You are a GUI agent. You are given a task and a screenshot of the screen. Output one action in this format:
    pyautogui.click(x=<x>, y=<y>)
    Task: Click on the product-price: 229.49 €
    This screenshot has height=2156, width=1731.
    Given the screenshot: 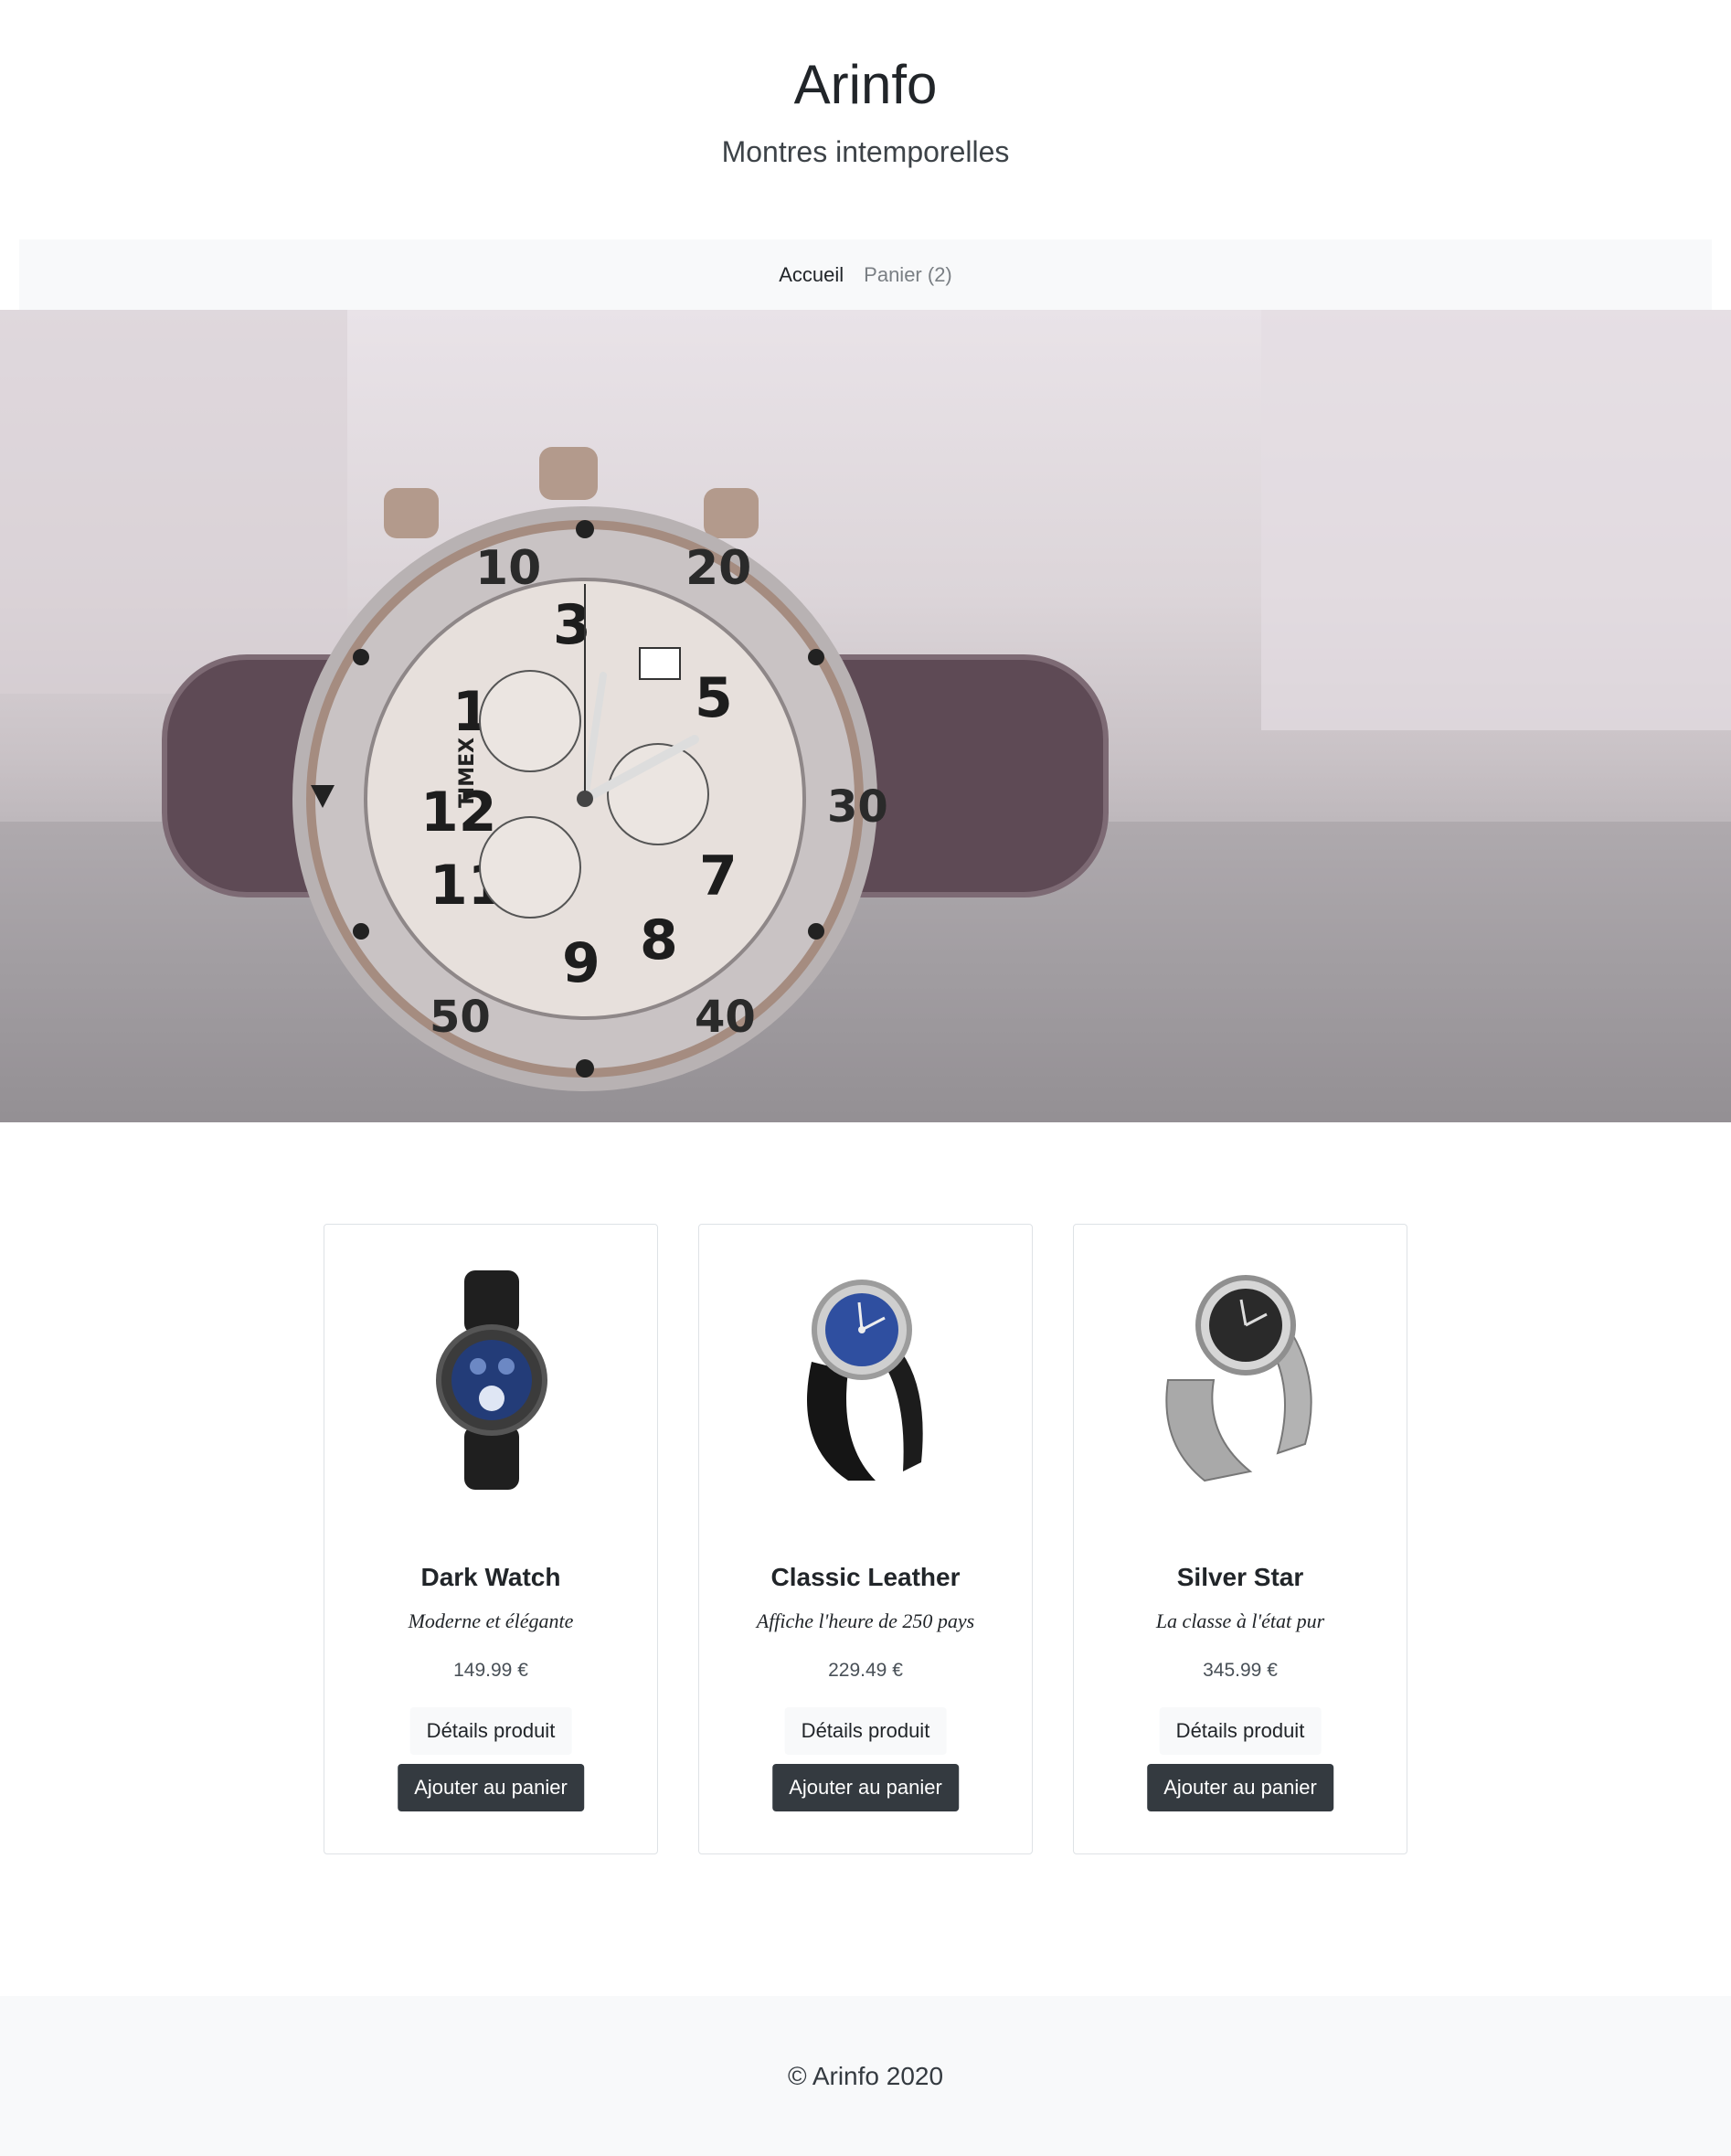 What is the action you would take?
    pyautogui.click(x=865, y=1670)
    